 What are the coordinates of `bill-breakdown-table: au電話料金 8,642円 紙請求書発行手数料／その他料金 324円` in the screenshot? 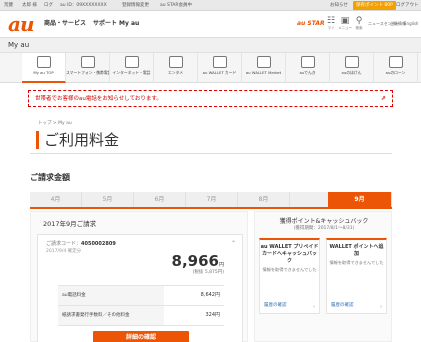 It's located at (141, 305).